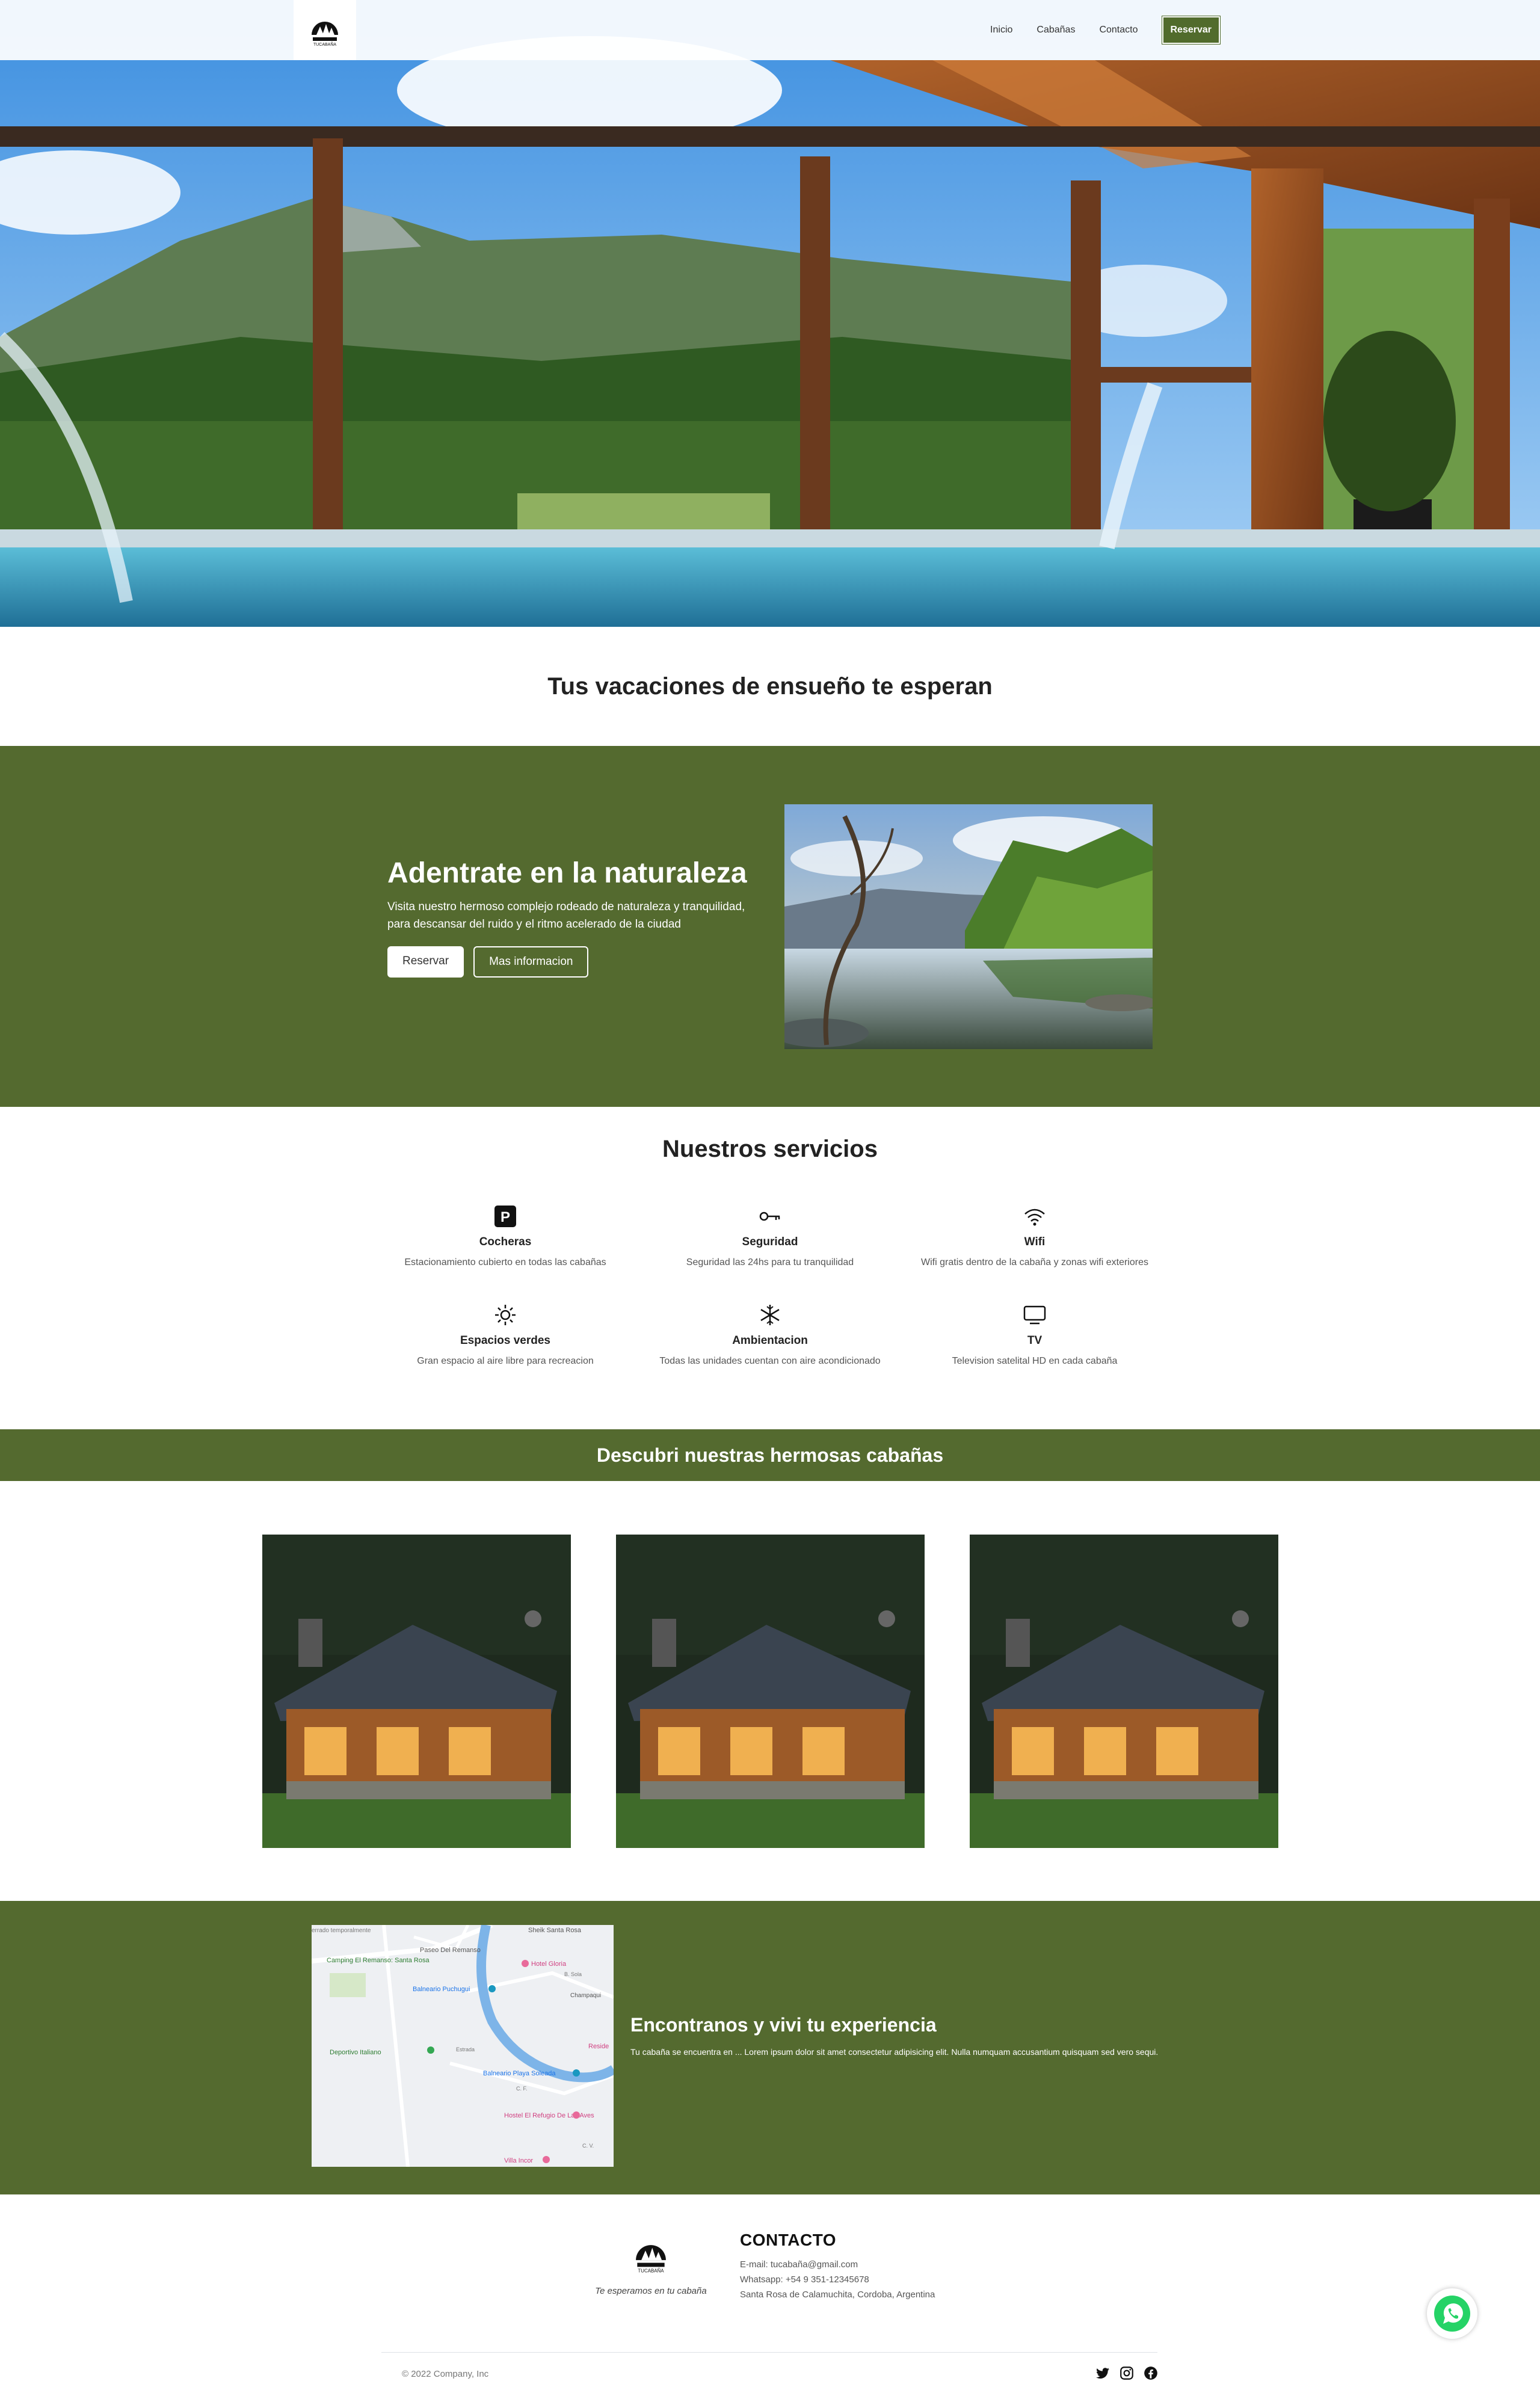  Describe the element at coordinates (425, 962) in the screenshot. I see `reserve-button: Reservar` at that location.